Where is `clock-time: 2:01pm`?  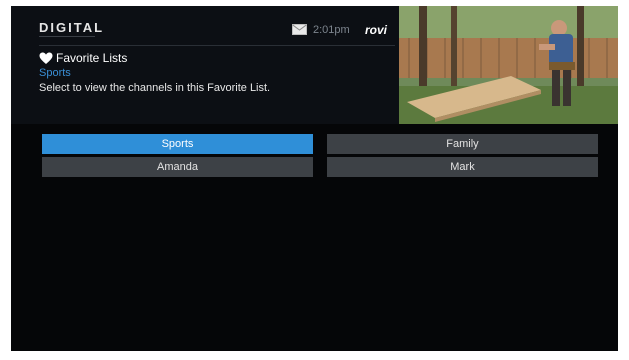 clock-time: 2:01pm is located at coordinates (331, 30).